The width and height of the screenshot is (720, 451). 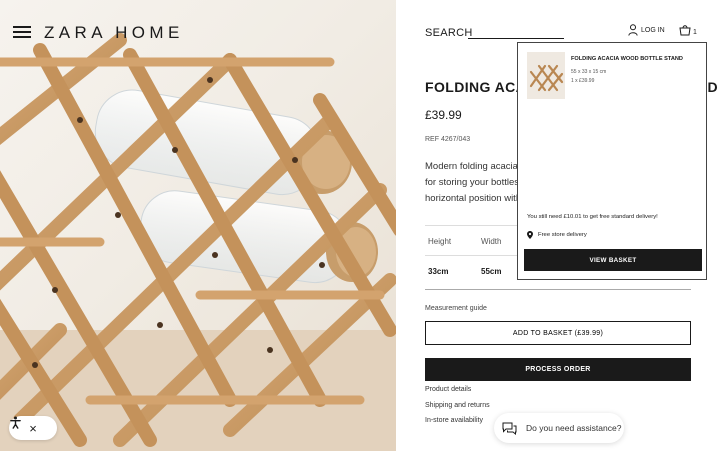 I want to click on basket-link: 1, so click(x=688, y=30).